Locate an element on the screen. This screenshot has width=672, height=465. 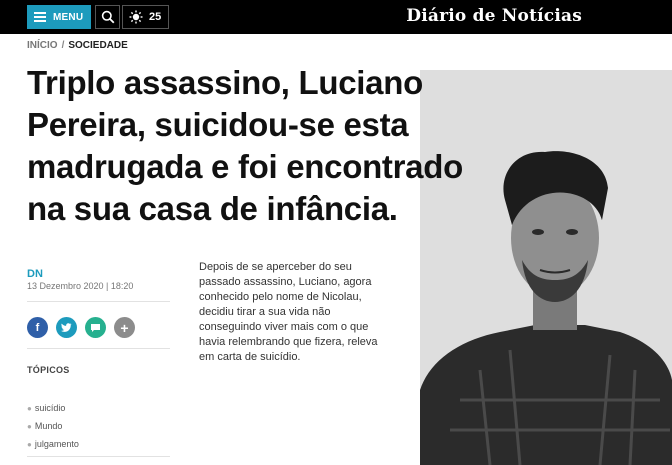
topic-label: suicídio is located at coordinates (50, 408).